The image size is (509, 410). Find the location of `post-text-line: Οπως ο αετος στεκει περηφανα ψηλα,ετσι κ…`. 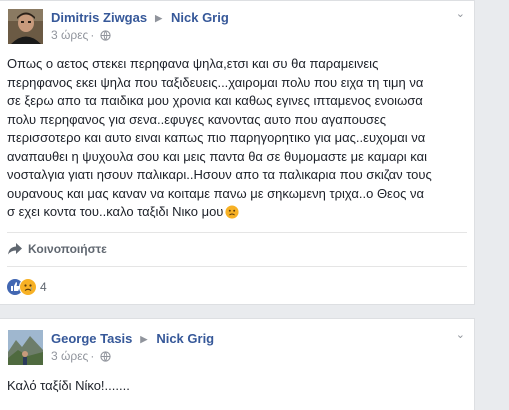

post-text-line: Οπως ο αετος στεκει περηφανα ψηλα,ετσι κ… is located at coordinates (193, 63).